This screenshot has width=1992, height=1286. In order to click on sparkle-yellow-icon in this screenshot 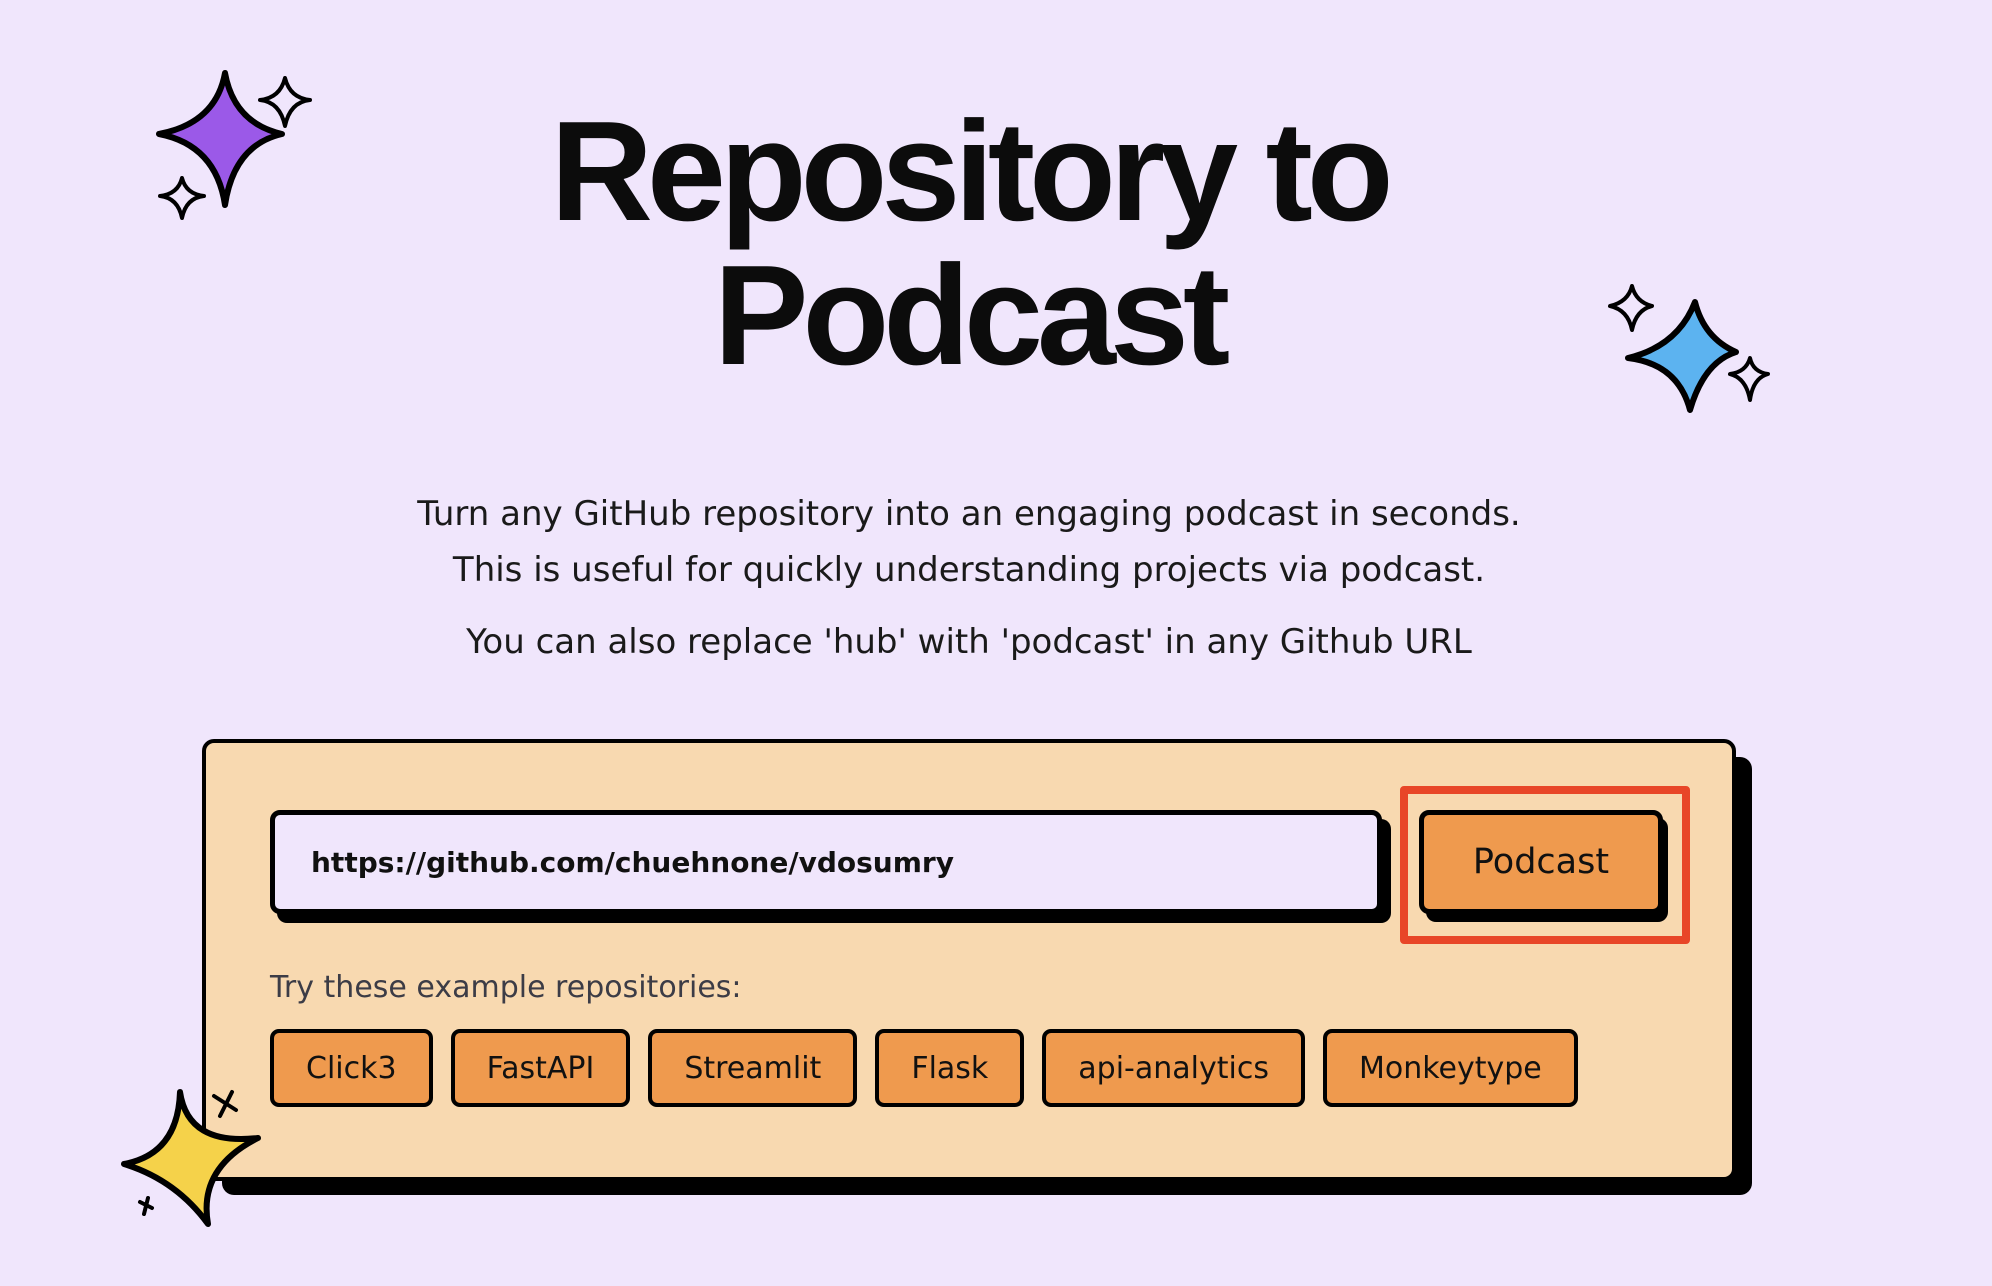, I will do `click(191, 1158)`.